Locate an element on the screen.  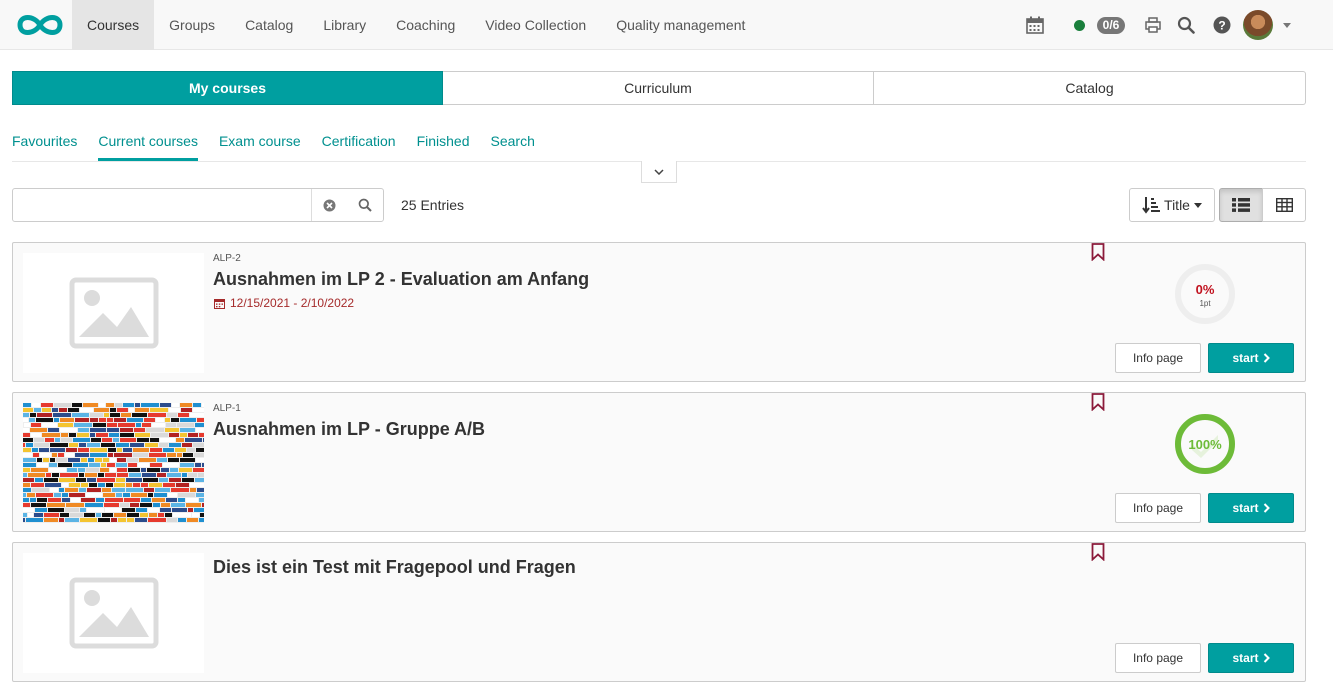
sort-order-icon is located at coordinates (1151, 205).